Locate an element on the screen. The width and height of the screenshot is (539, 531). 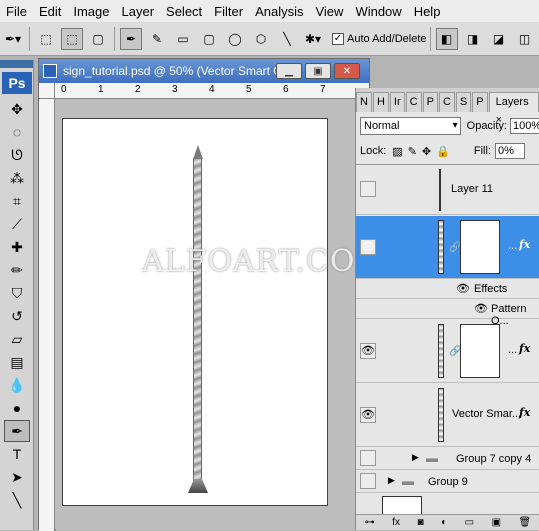
line-icon: ╲ is located at coordinates (287, 39).